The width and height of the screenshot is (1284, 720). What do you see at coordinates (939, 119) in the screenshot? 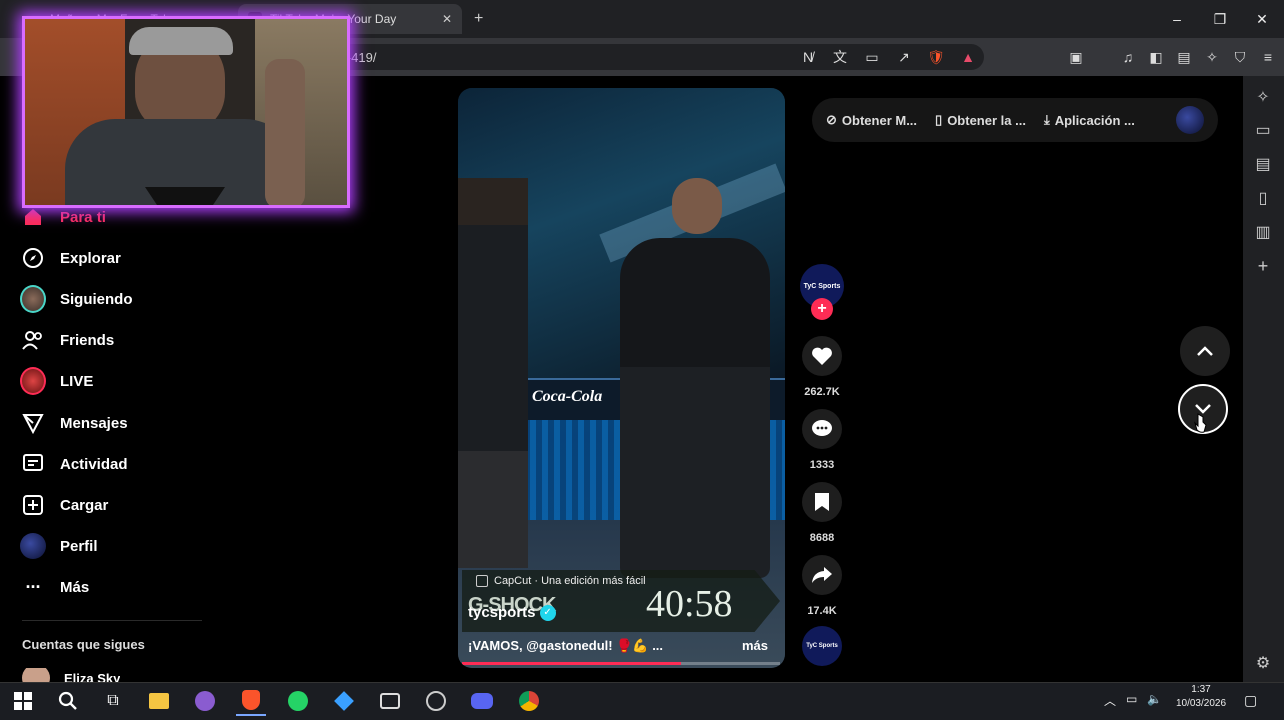
I see `phone-icon: ▯` at bounding box center [939, 119].